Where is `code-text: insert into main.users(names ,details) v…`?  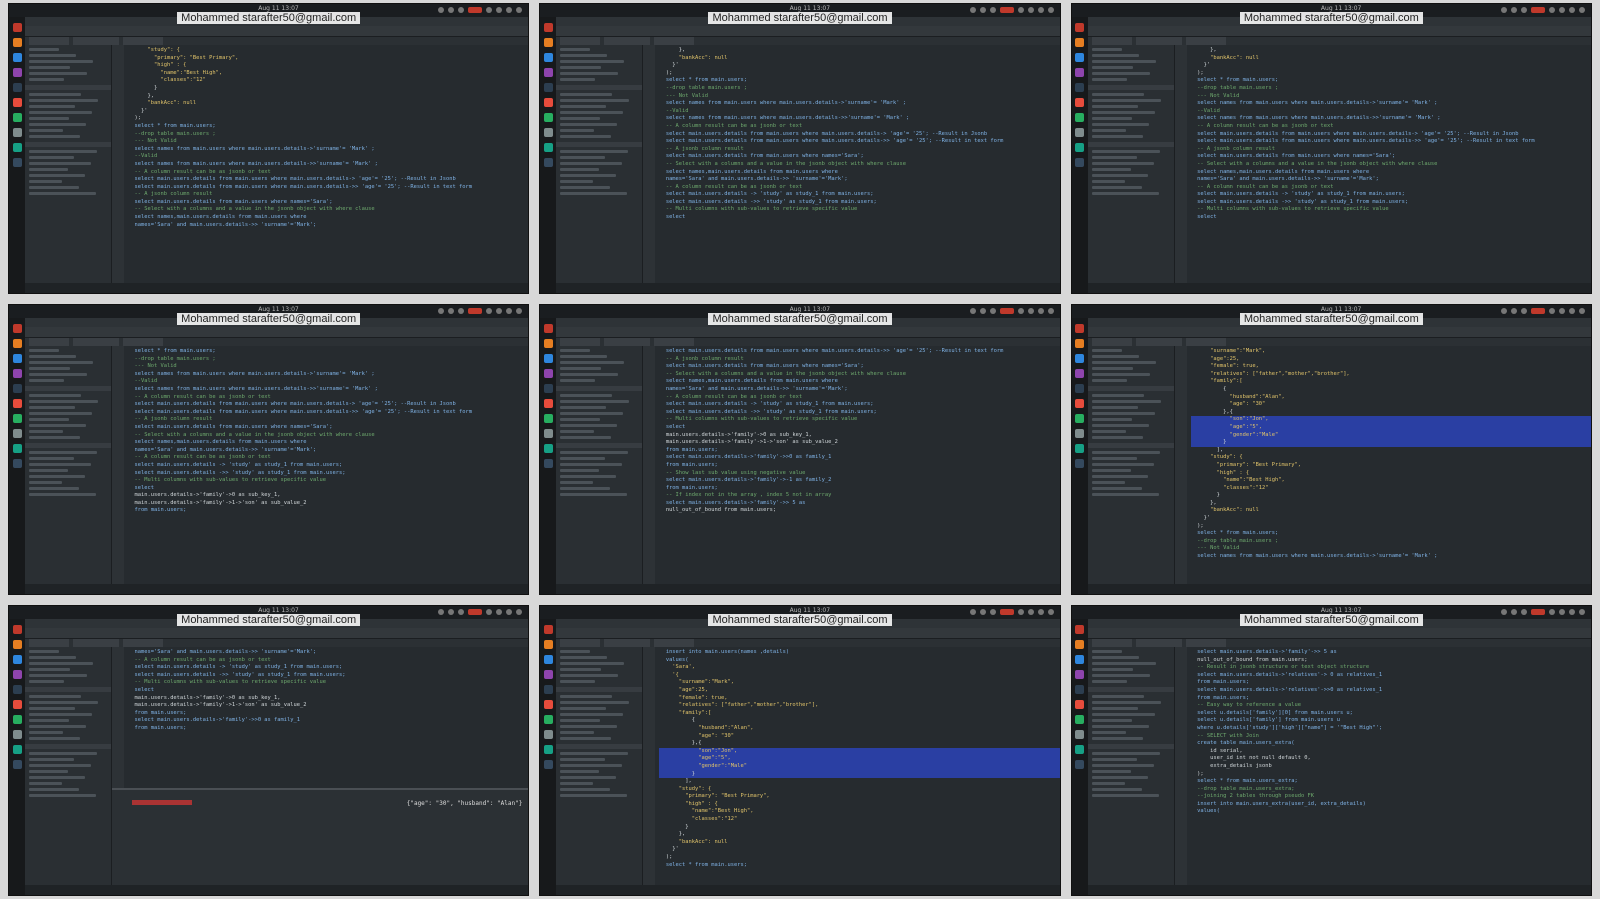
code-text: insert into main.users(names ,details) v… is located at coordinates (859, 759).